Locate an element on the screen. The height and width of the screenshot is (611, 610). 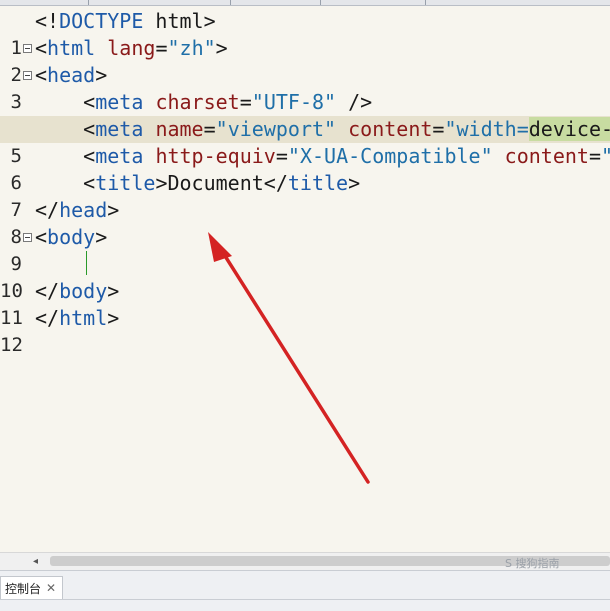
code-text: <meta charset="UTF-8" /> is located at coordinates (203, 102).